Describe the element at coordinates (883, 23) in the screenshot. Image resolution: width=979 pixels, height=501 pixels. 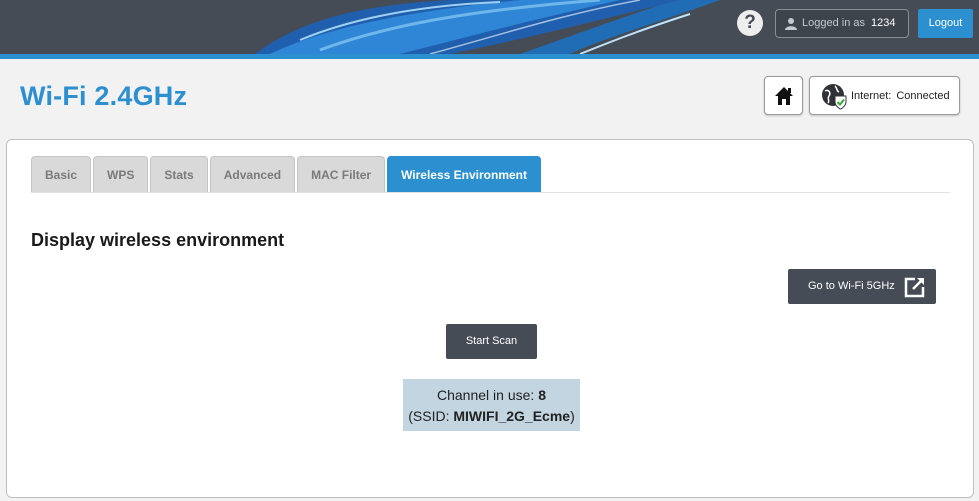
I see `username: 1234` at that location.